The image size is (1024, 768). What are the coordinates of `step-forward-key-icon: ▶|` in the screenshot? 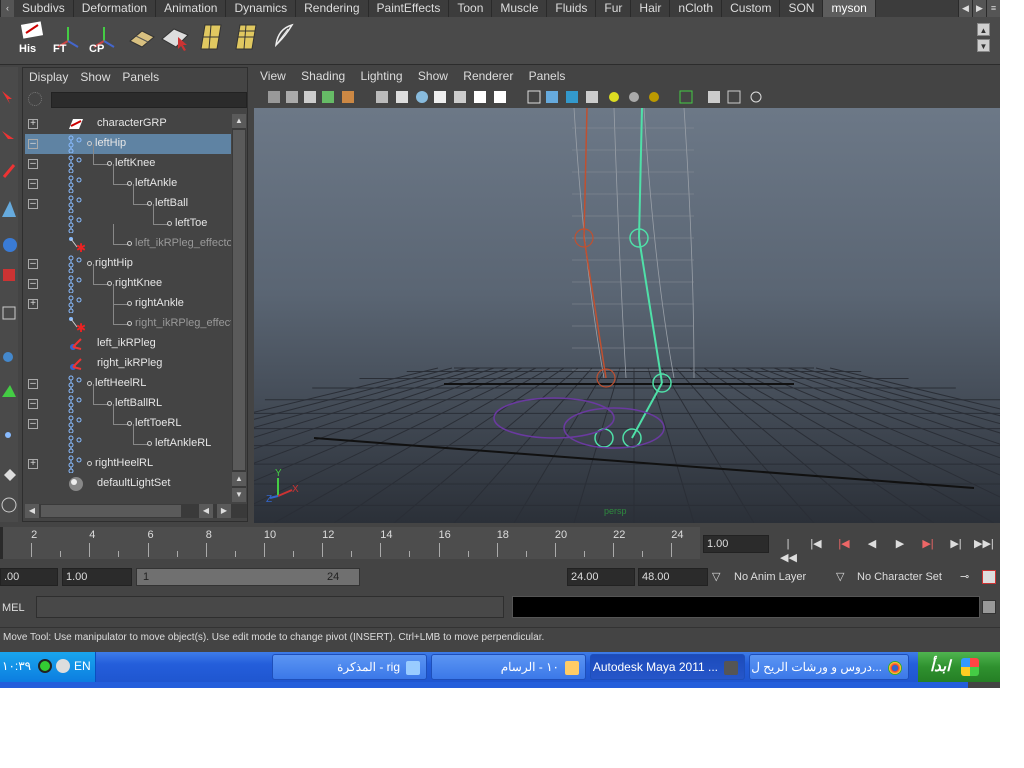 It's located at (928, 544).